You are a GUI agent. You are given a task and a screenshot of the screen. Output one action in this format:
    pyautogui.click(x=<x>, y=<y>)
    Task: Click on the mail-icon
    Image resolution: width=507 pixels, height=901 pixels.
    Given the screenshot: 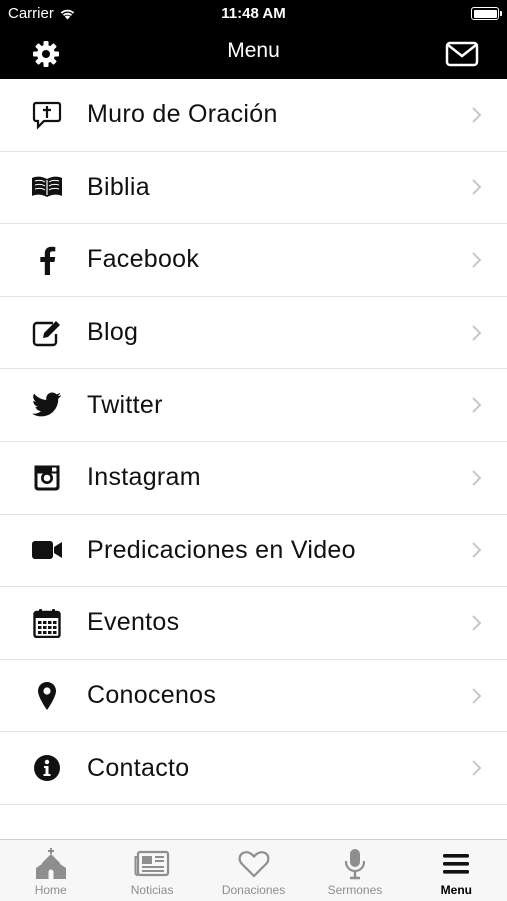 What is the action you would take?
    pyautogui.click(x=462, y=54)
    